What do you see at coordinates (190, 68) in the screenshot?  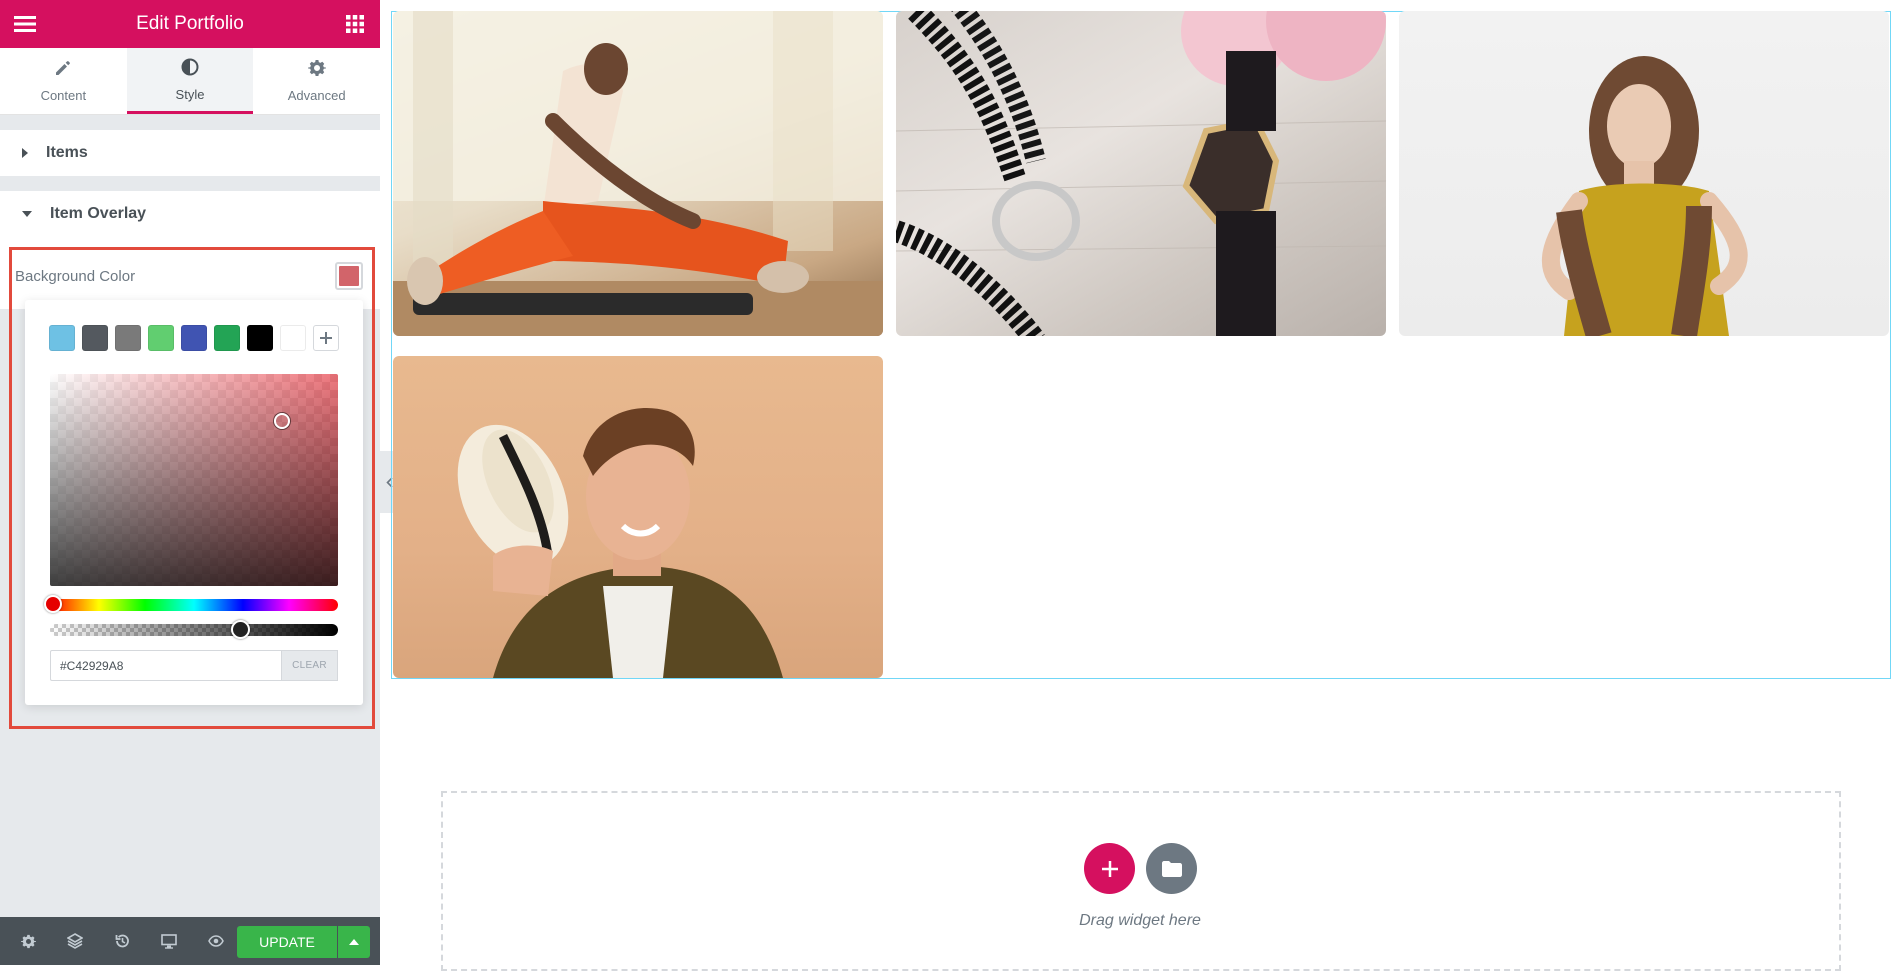 I see `half-circle-icon` at bounding box center [190, 68].